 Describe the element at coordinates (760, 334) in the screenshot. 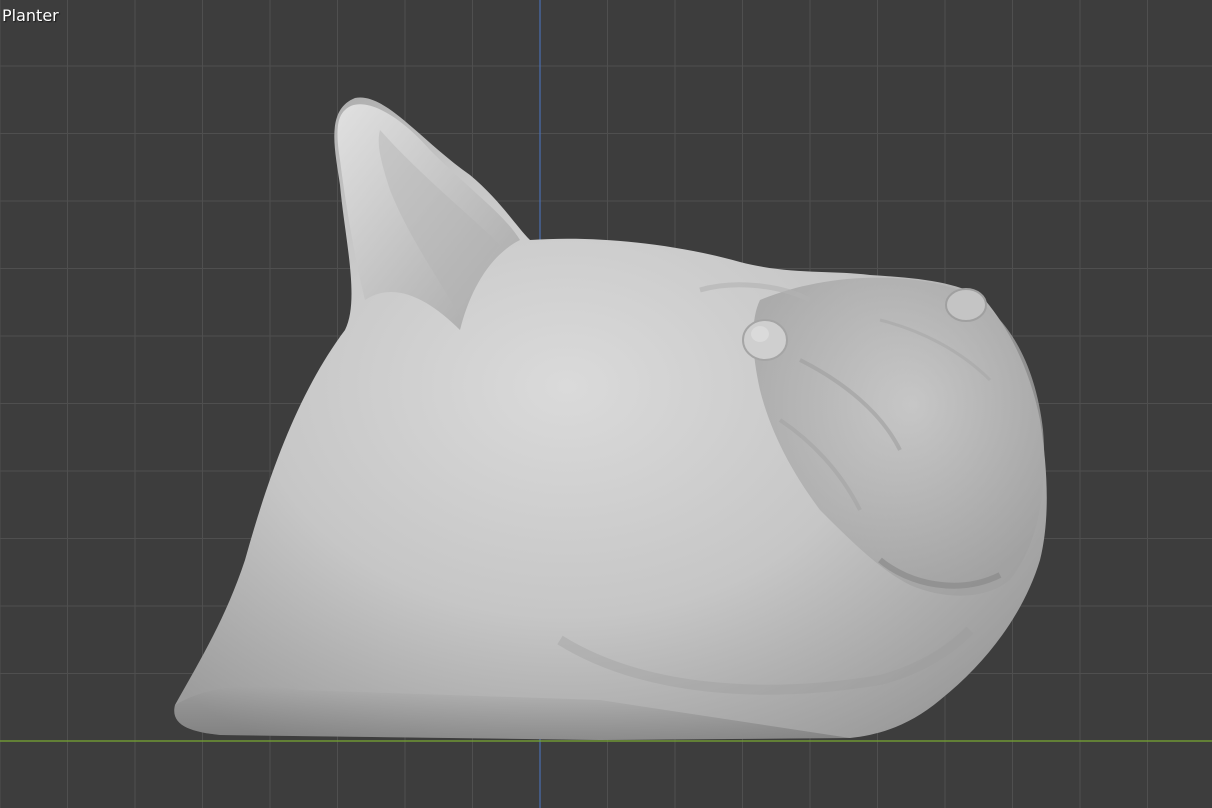

I see `mesh-eye-highlight` at that location.